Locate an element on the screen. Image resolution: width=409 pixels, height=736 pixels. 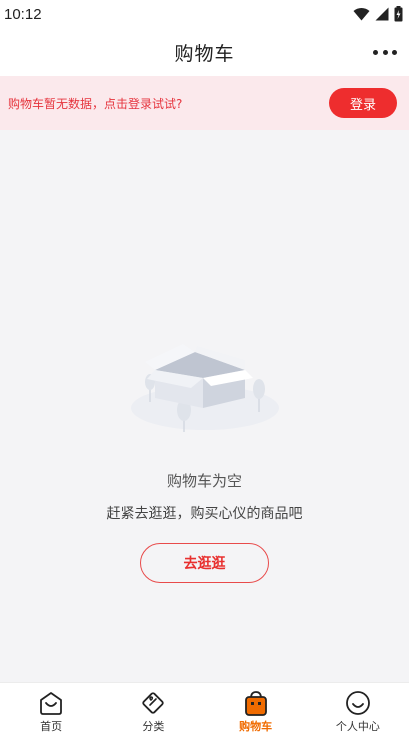
tab-category: 分类 is located at coordinates (153, 709).